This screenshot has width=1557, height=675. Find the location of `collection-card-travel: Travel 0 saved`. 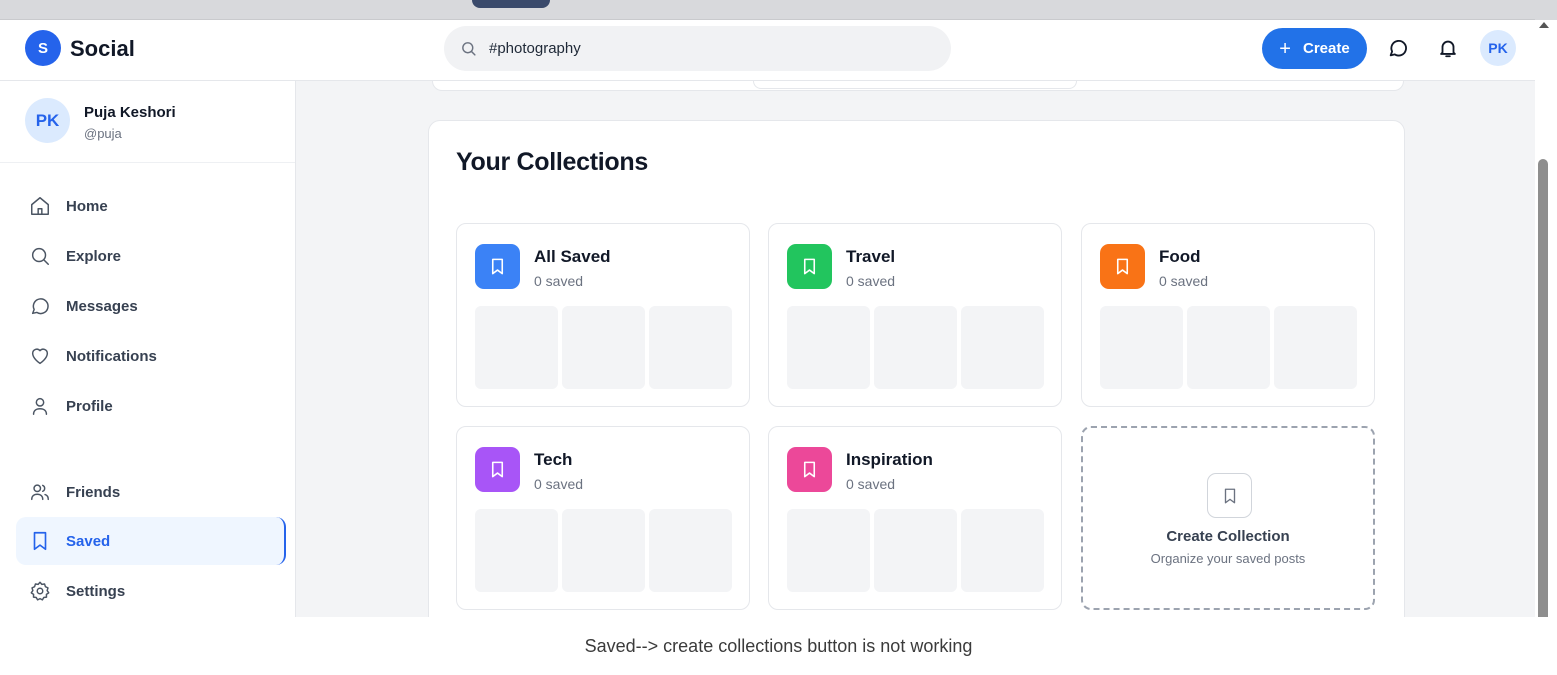

collection-card-travel: Travel 0 saved is located at coordinates (915, 315).